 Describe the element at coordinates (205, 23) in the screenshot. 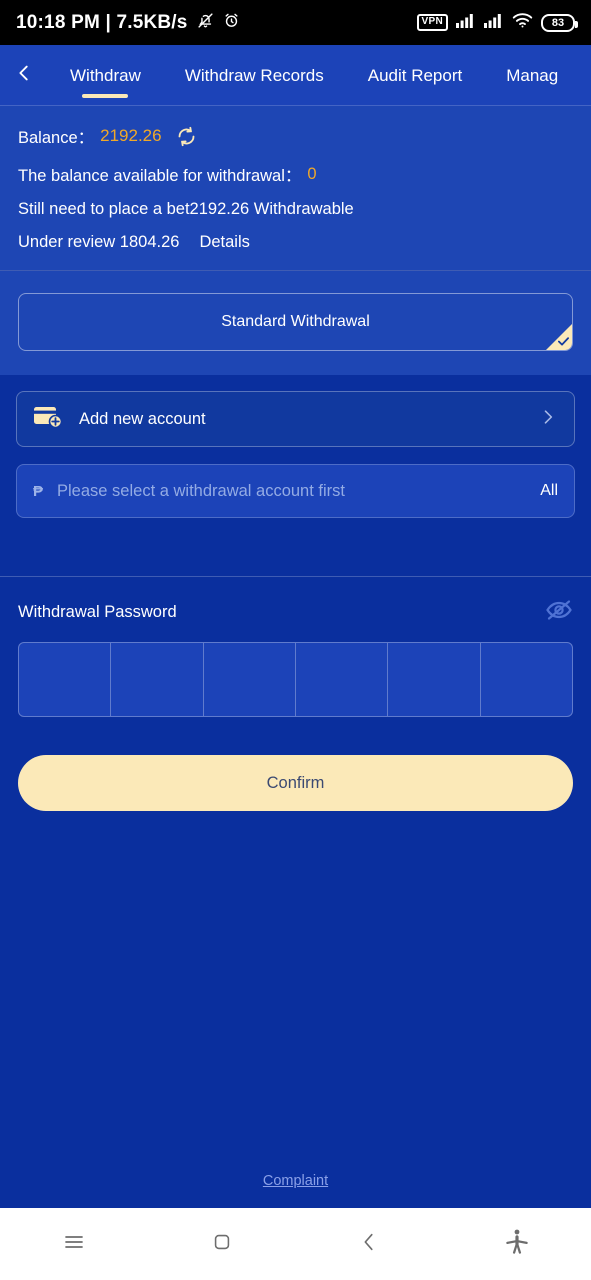

I see `bell-muted-icon` at that location.